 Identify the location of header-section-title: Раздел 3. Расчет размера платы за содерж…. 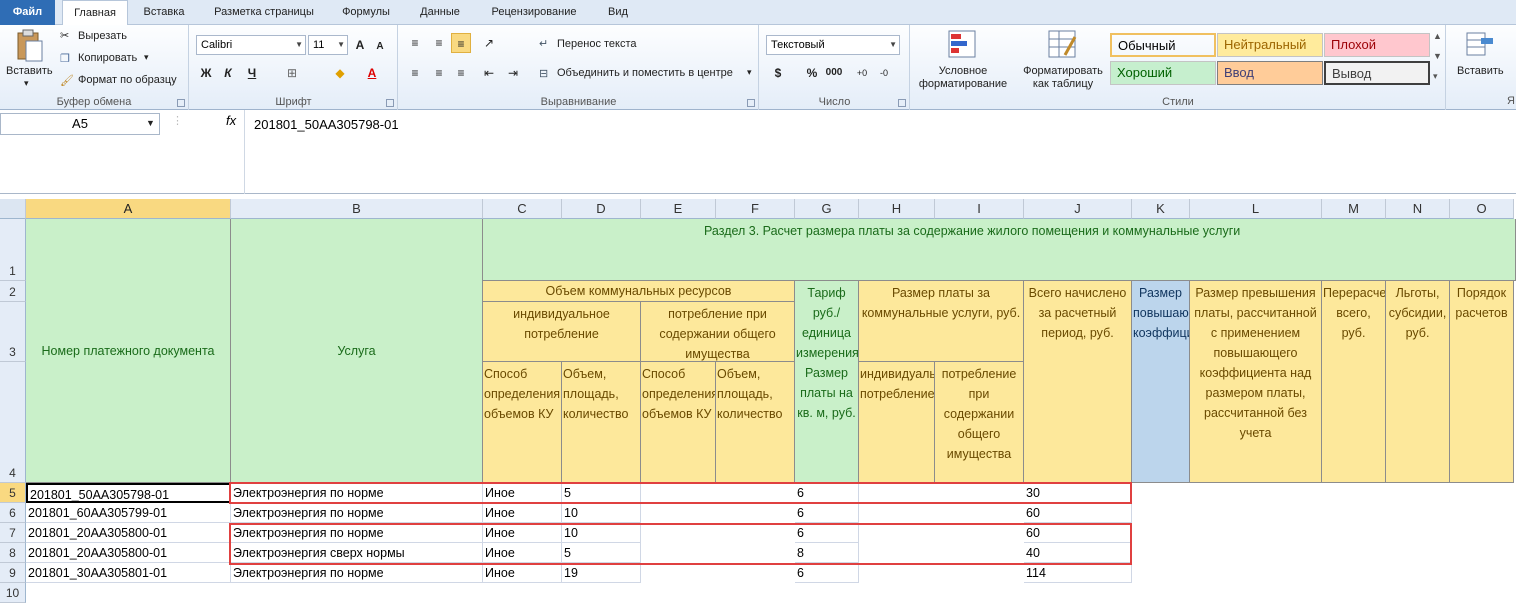
(999, 250).